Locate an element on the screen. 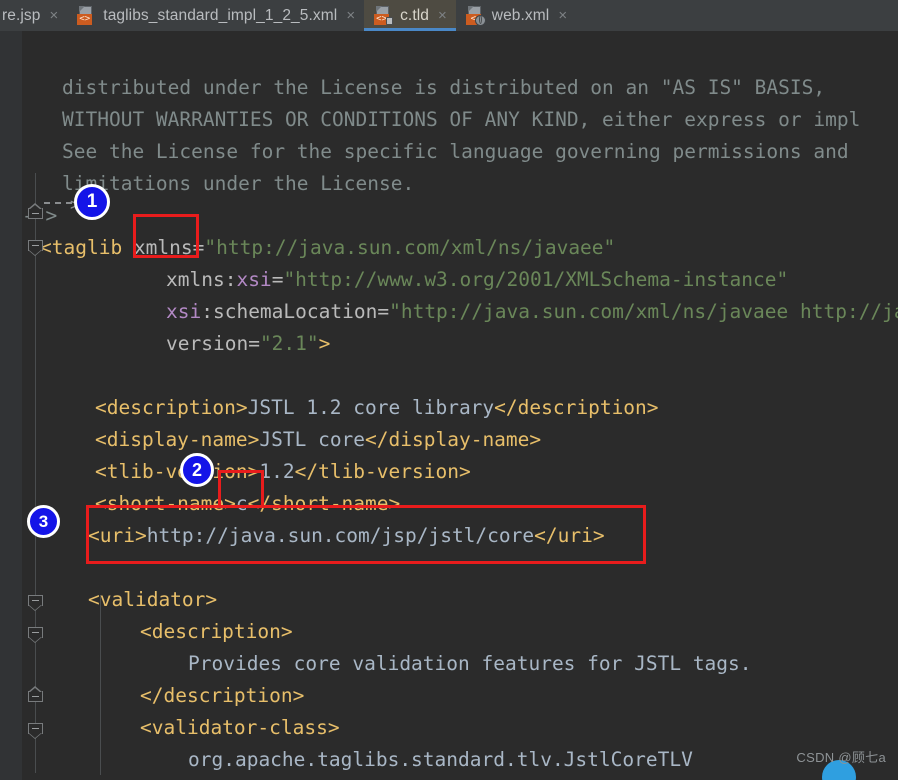 The image size is (898, 780). code-token: <tlib-version> is located at coordinates (177, 471).